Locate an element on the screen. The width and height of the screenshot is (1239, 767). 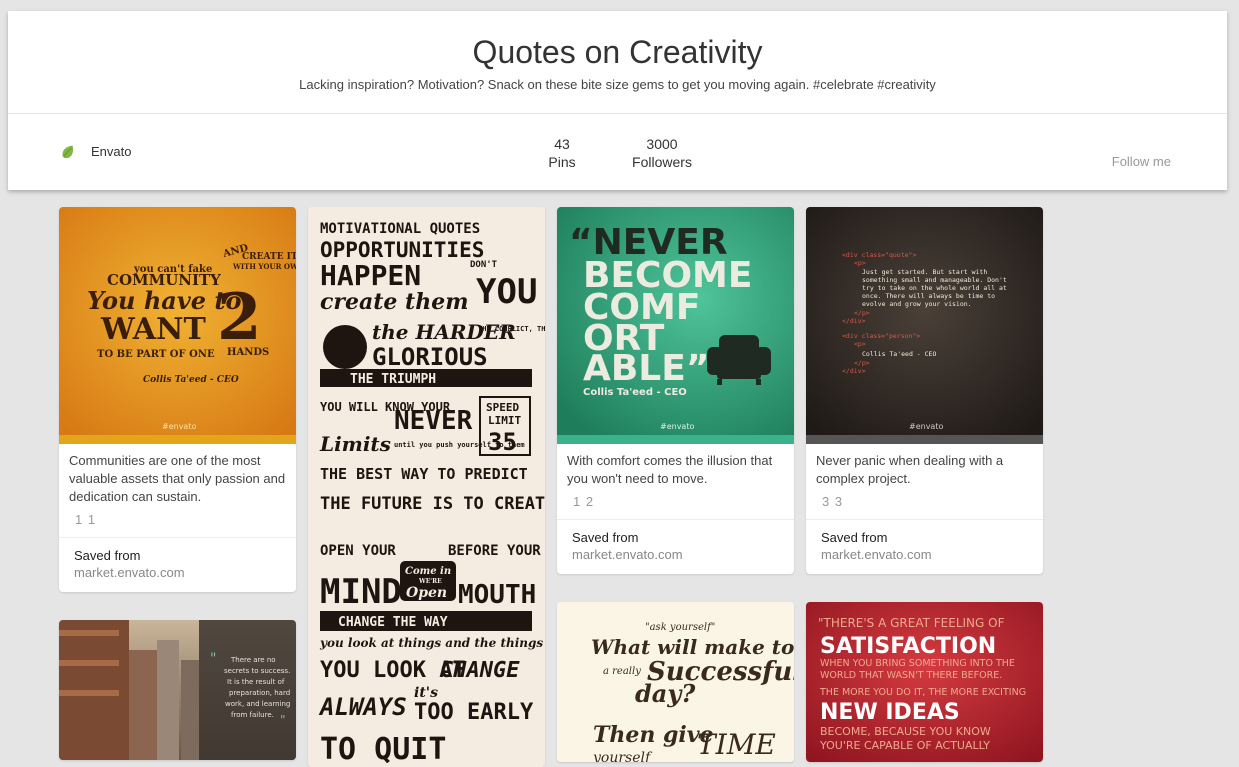
poster-text: THE FUTURE IS TO CREATE IT is located at coordinates (432, 504).